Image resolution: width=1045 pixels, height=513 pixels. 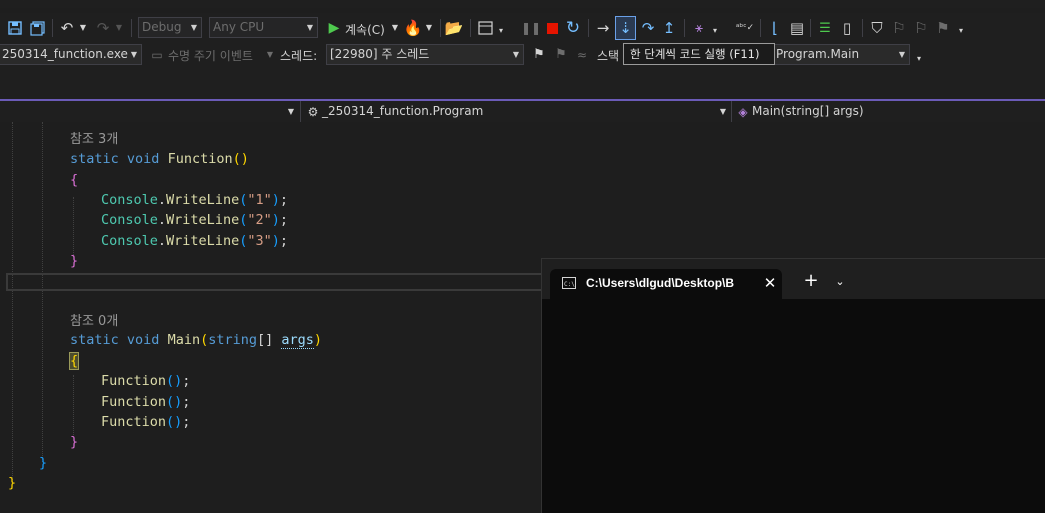 What do you see at coordinates (877, 28) in the screenshot?
I see `bookmark-icon: ⛉` at bounding box center [877, 28].